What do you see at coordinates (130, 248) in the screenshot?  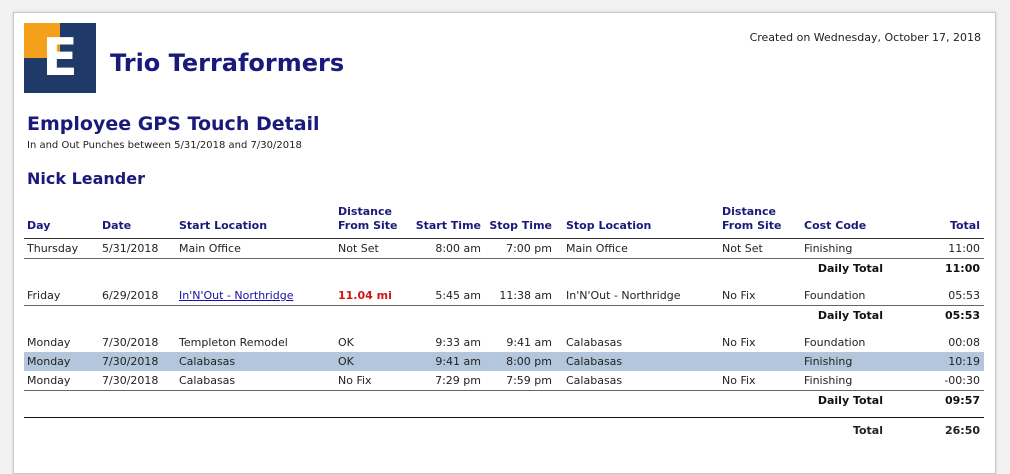 I see `cell-date: 5/31/2018` at bounding box center [130, 248].